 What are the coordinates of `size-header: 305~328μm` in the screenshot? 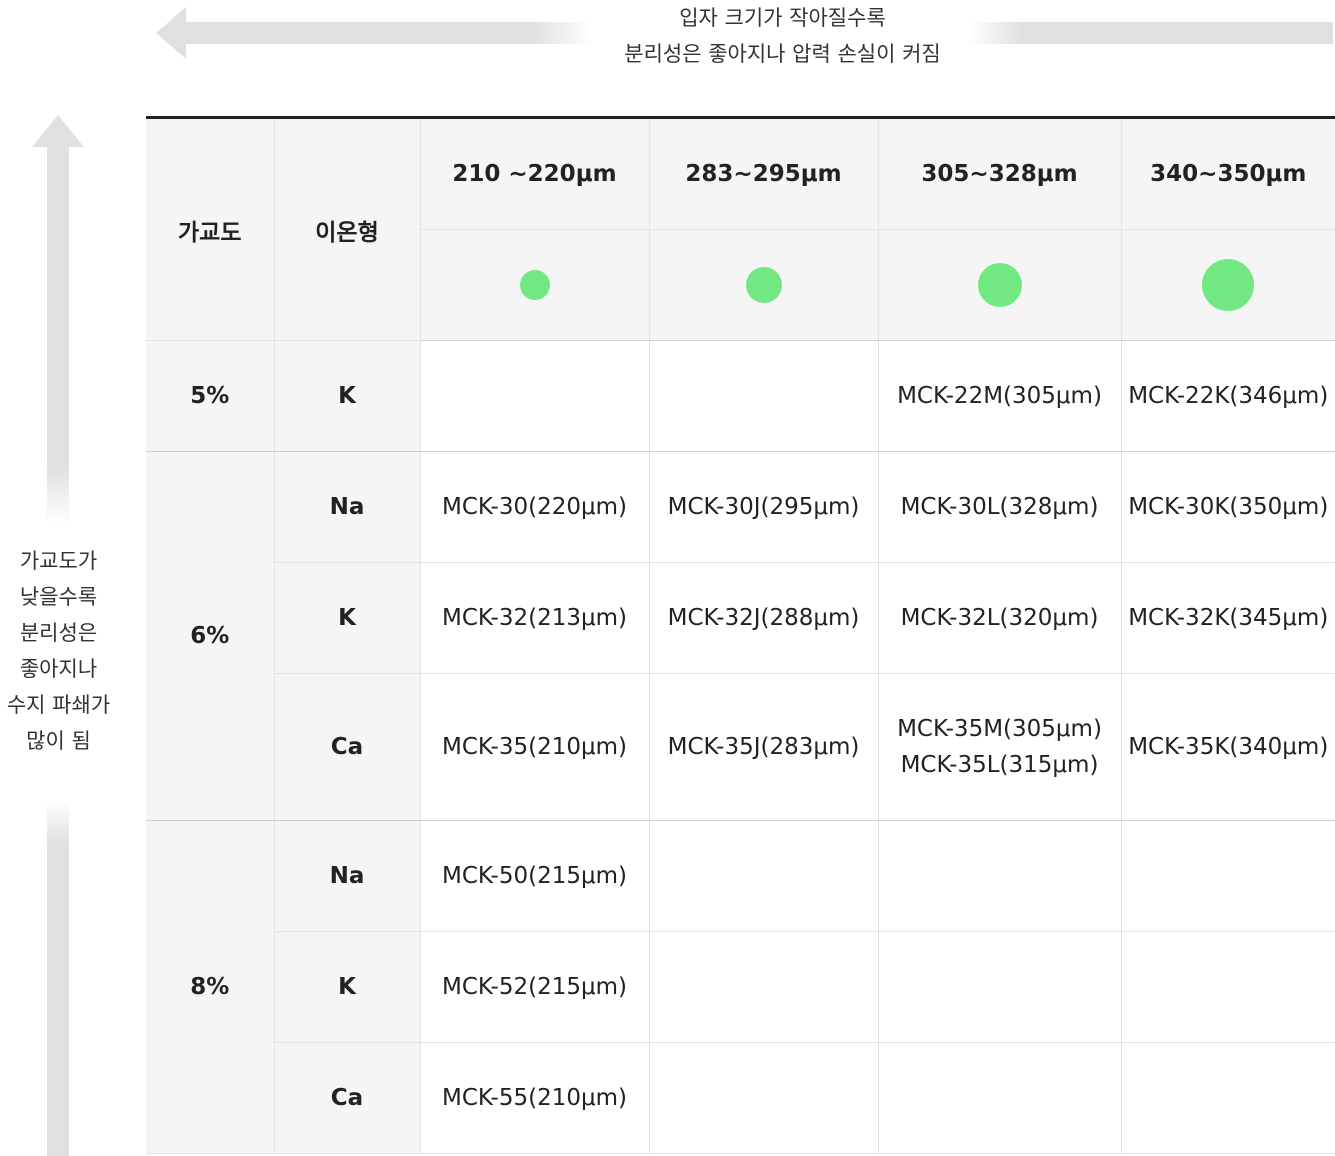 It's located at (999, 173).